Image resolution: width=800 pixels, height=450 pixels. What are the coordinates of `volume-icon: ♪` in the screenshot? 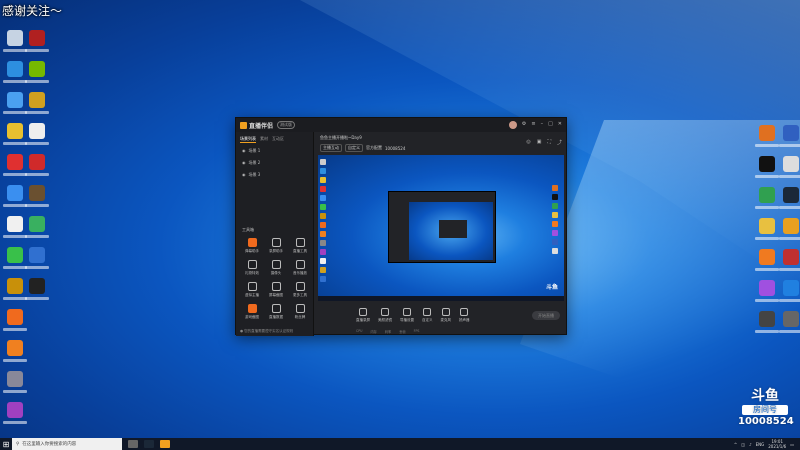 It's located at (750, 444).